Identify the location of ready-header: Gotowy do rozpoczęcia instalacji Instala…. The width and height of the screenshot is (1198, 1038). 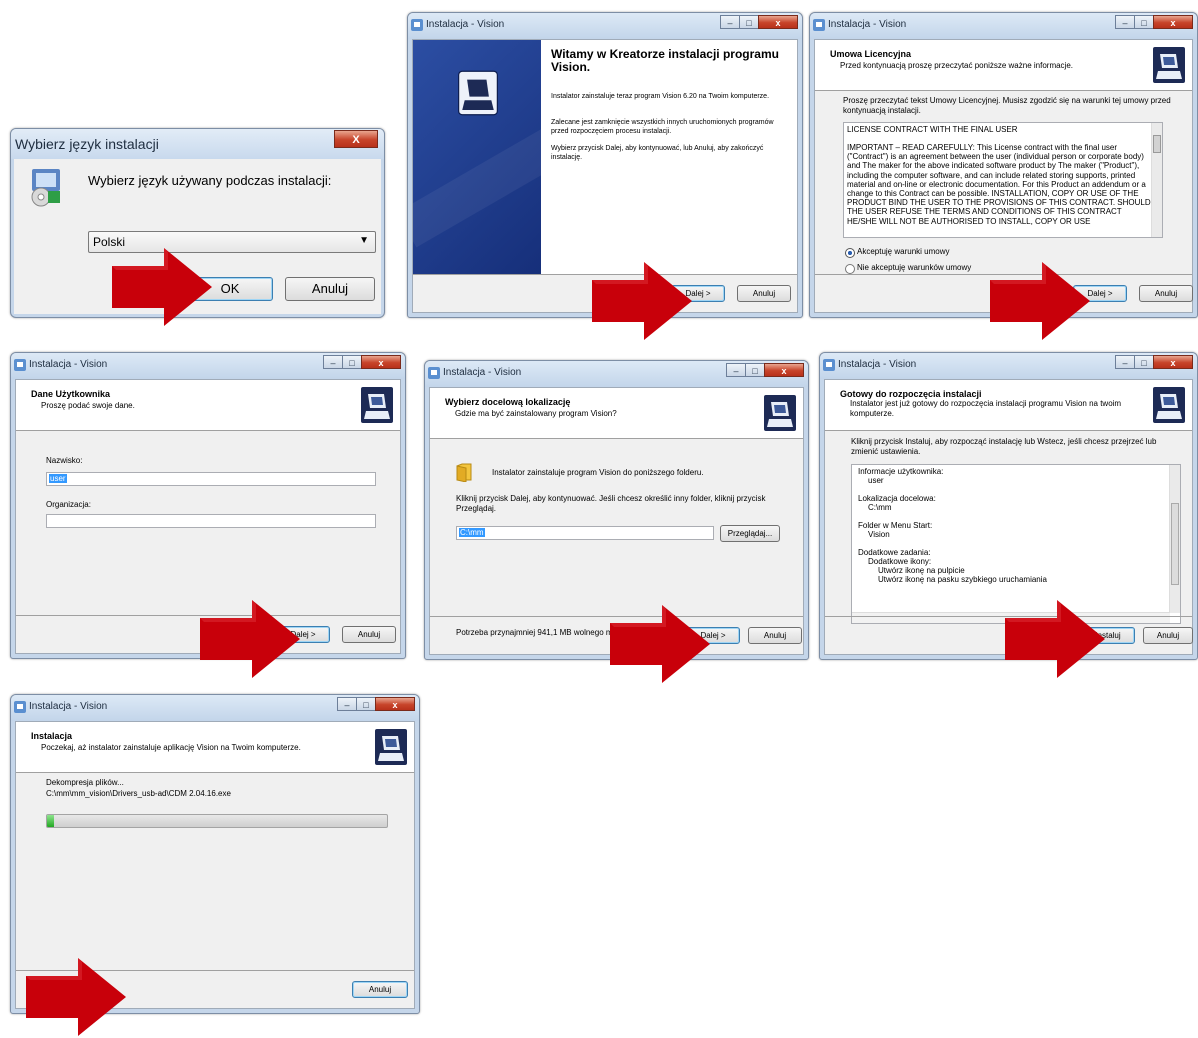
(1008, 405).